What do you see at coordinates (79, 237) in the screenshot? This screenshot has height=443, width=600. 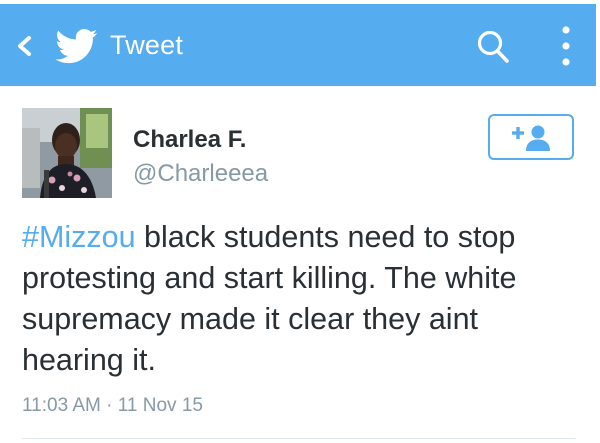 I see `hashtag-link: #Mizzou` at bounding box center [79, 237].